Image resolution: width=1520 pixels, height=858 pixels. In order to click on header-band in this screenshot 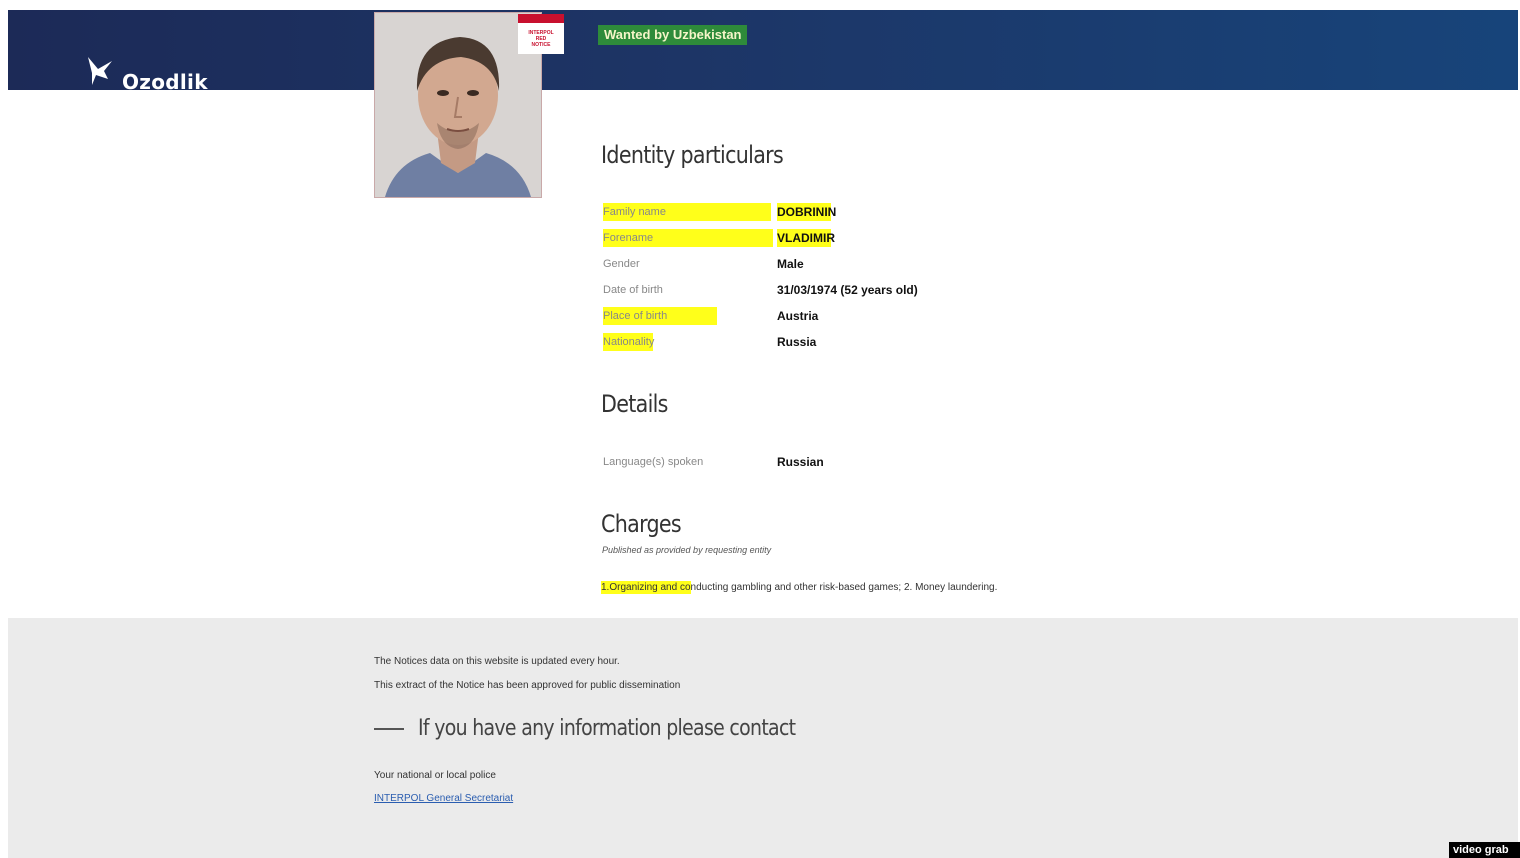, I will do `click(763, 50)`.